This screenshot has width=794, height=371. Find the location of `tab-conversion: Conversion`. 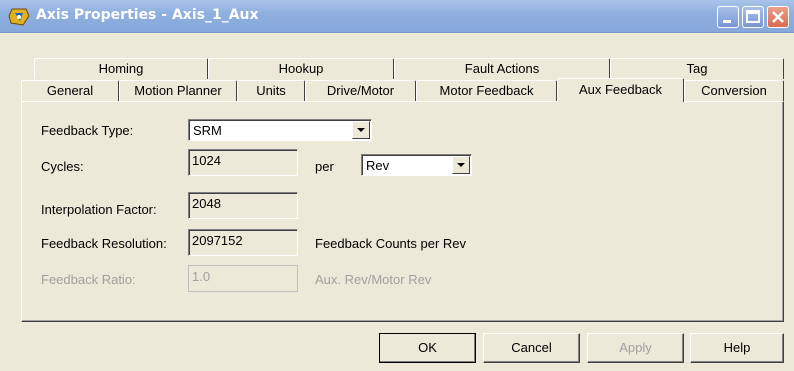

tab-conversion: Conversion is located at coordinates (734, 90).